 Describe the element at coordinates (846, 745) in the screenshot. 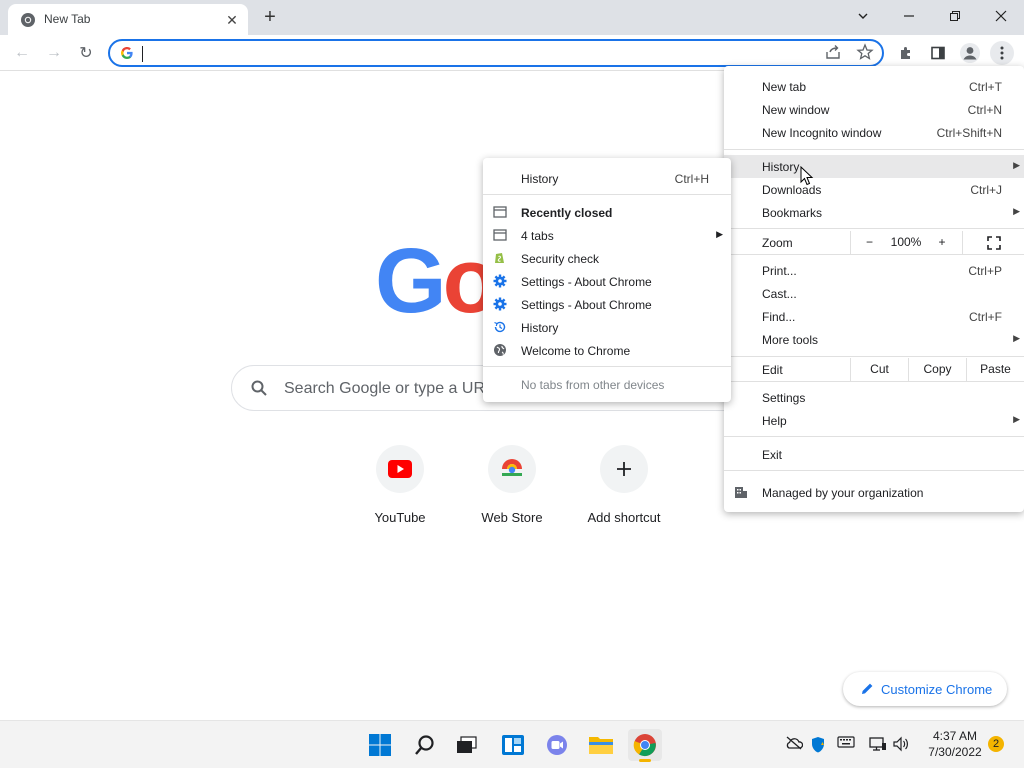

I see `keyboard-icon` at that location.